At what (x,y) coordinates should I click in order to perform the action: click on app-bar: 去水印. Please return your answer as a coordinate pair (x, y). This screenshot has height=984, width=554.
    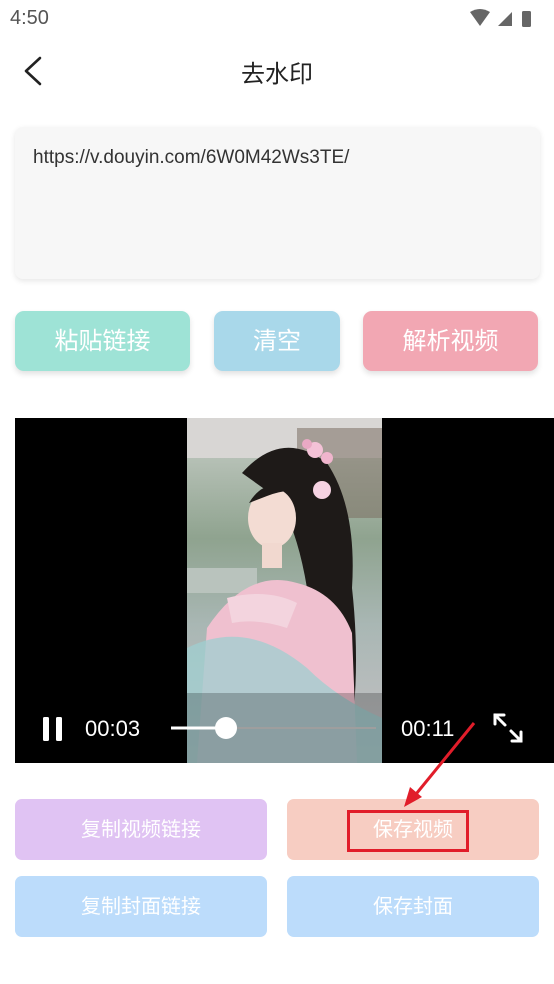
    Looking at the image, I should click on (277, 71).